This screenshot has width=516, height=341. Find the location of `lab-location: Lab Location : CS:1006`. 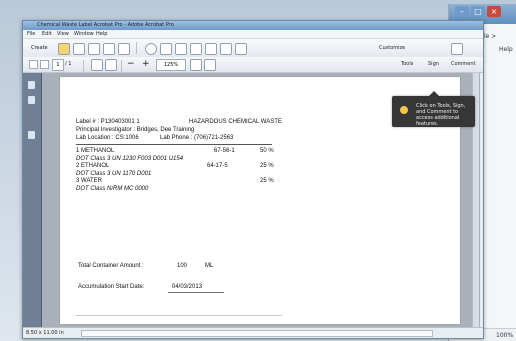

lab-location: Lab Location : CS:1006 is located at coordinates (107, 138).